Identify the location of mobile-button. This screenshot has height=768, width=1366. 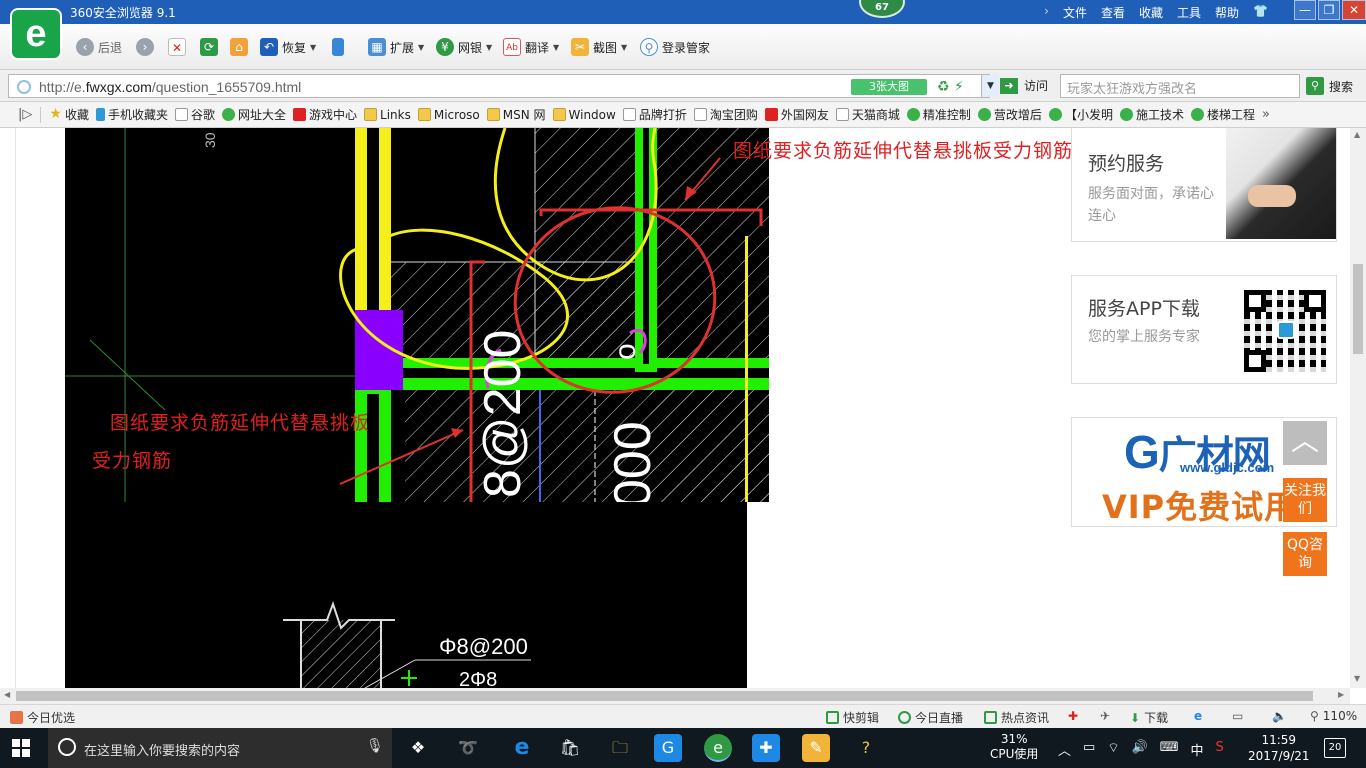
(338, 47).